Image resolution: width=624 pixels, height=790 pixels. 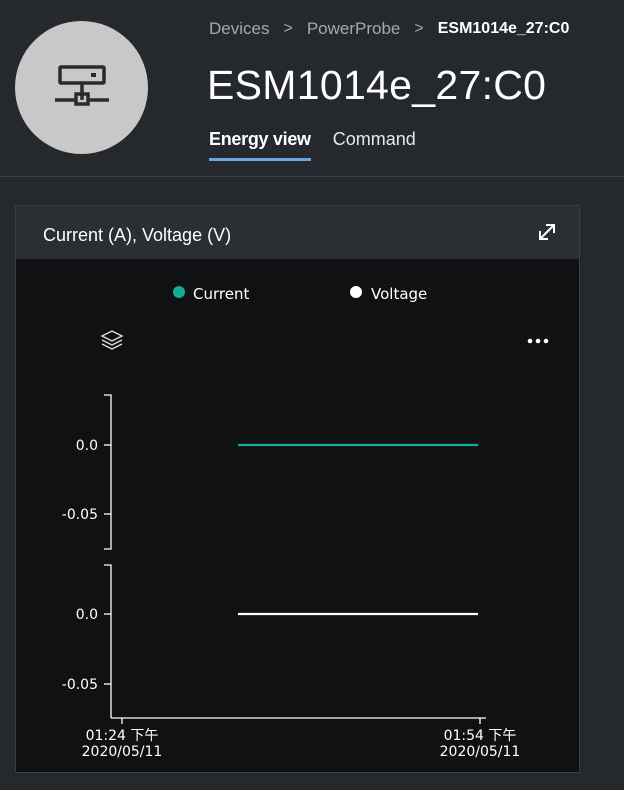 I want to click on breadcrumb-link-powerprobe: PowerProbe, so click(x=354, y=29).